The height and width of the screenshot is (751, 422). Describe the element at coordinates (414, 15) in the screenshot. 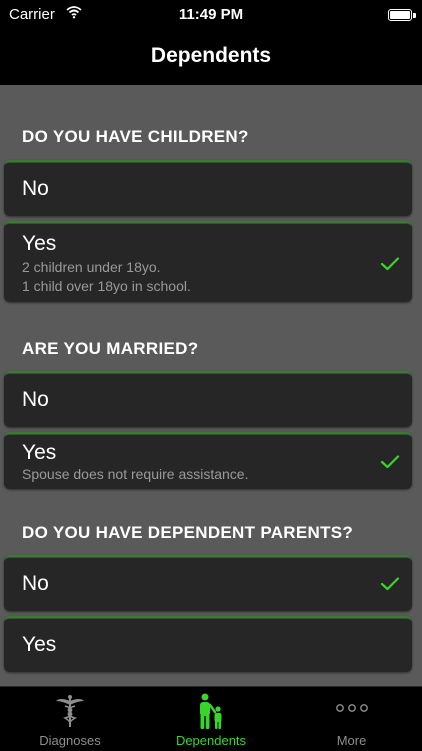

I see `battery-tip` at that location.